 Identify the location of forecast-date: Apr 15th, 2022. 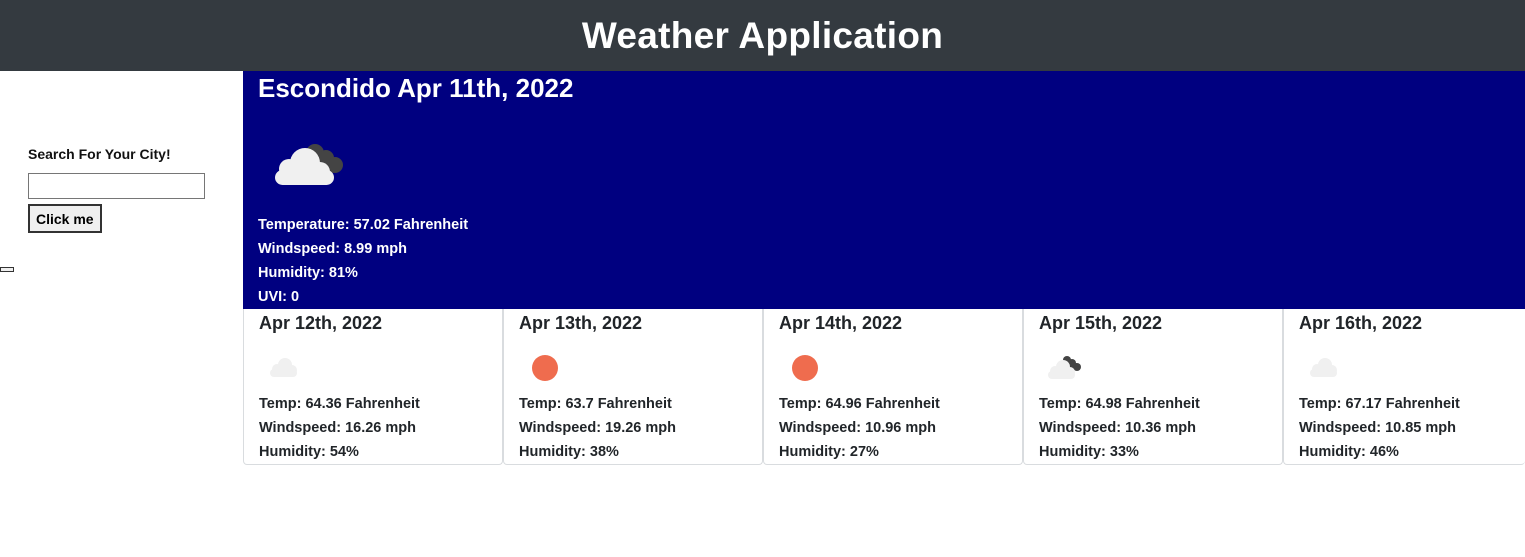
(1101, 323).